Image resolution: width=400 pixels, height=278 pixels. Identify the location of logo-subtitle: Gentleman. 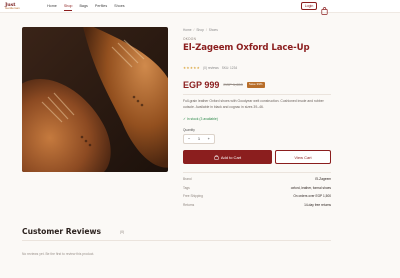
(12, 8).